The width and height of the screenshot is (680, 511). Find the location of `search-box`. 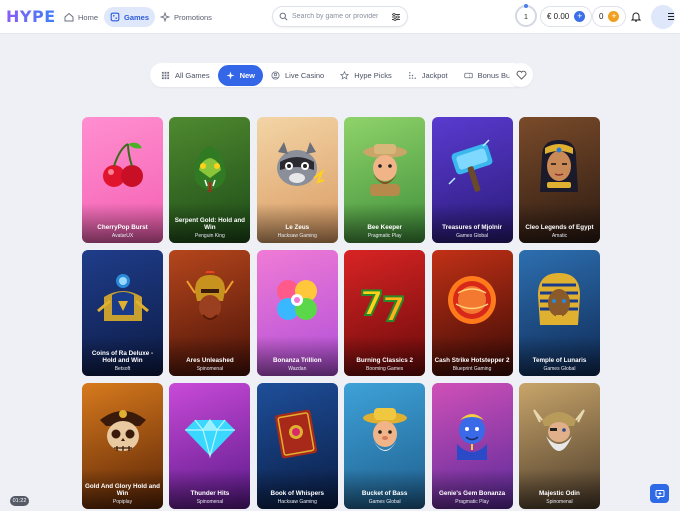

search-box is located at coordinates (340, 16).